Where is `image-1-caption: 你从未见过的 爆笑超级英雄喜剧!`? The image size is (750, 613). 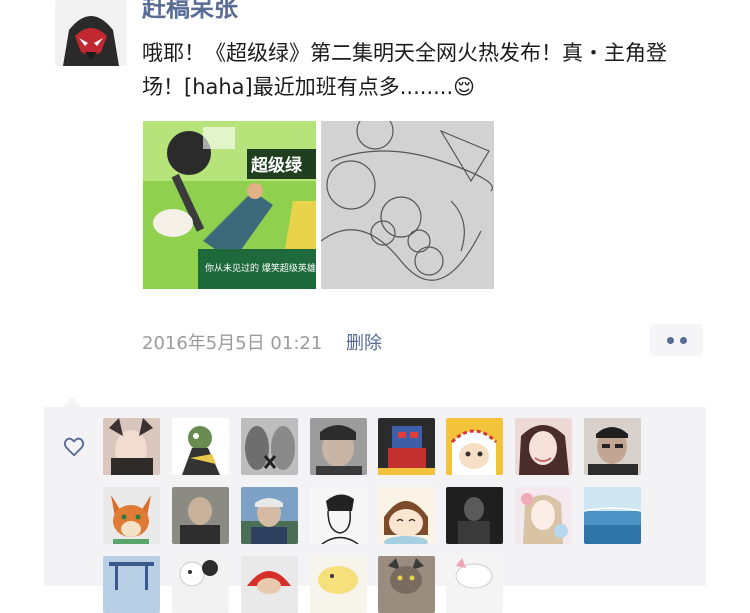 image-1-caption: 你从未见过的 爆笑超级英雄喜剧! is located at coordinates (260, 268).